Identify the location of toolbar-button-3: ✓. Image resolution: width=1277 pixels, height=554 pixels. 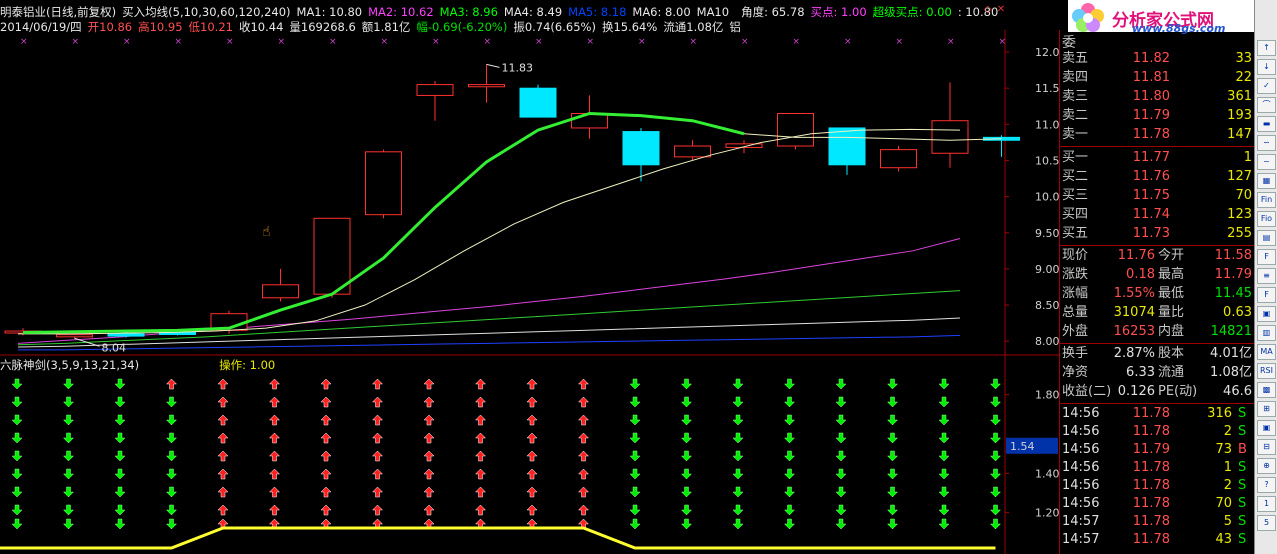
(1266, 86).